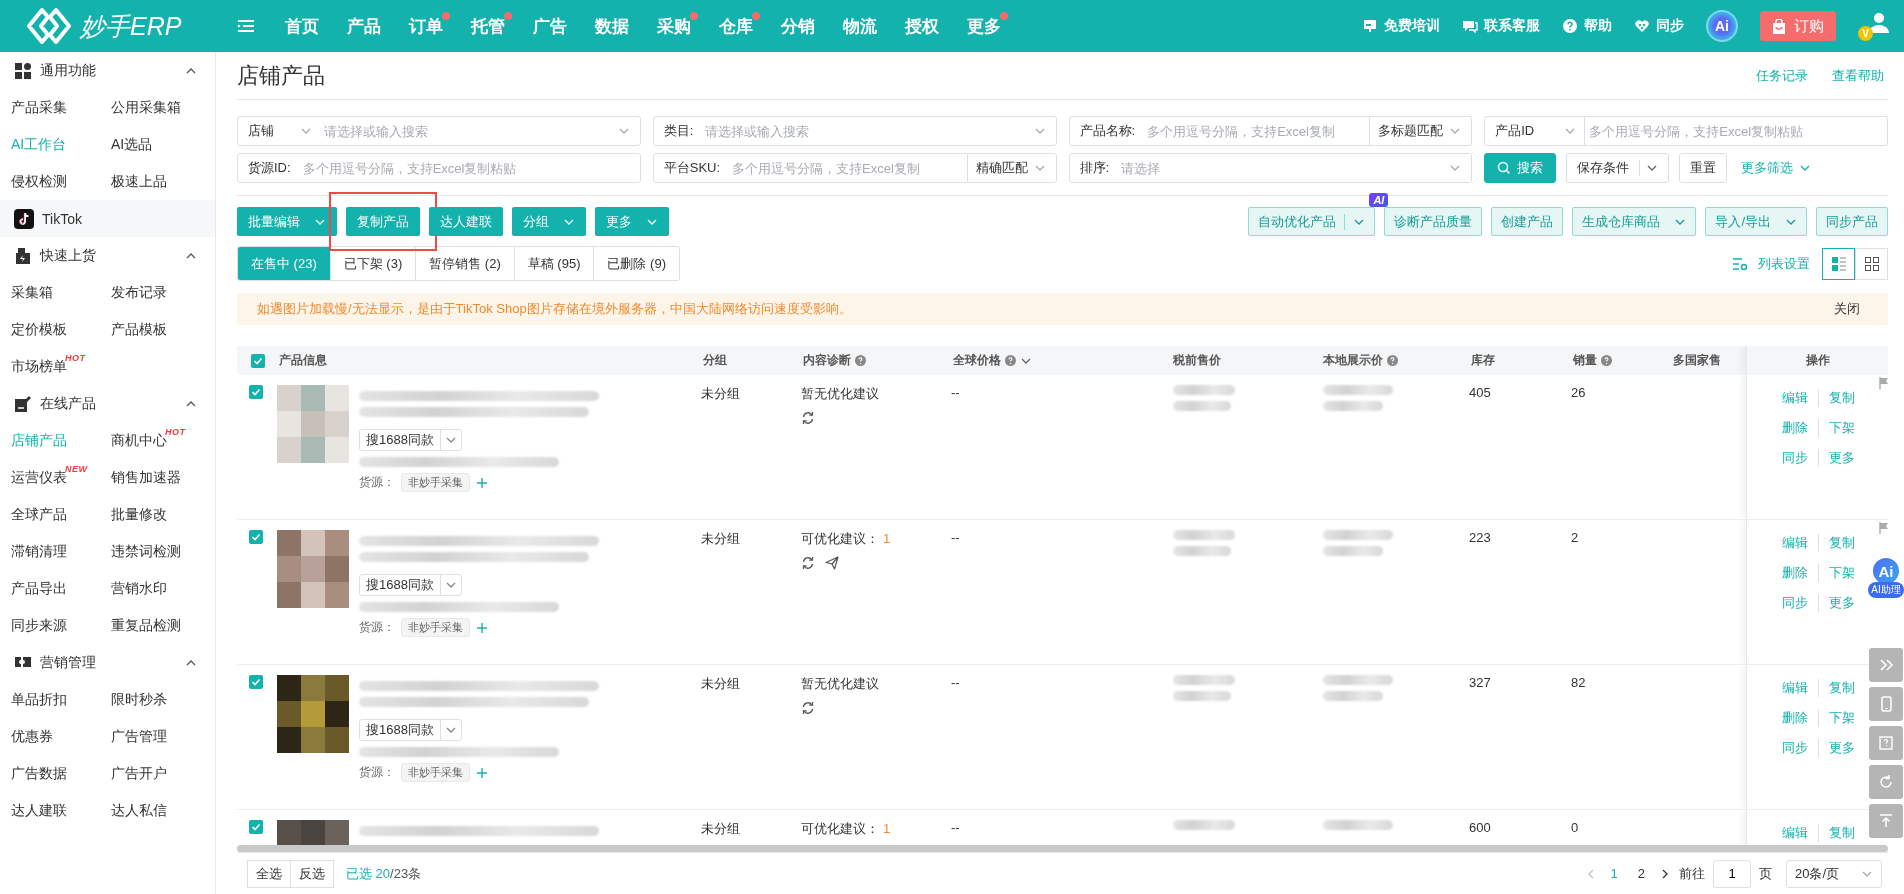 The width and height of the screenshot is (1904, 894). I want to click on sidebar-item: 滞销清理, so click(39, 551).